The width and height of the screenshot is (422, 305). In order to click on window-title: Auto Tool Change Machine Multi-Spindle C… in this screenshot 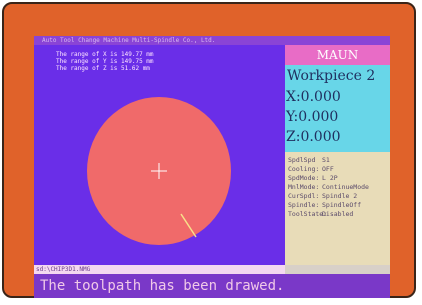, I will do `click(212, 40)`.